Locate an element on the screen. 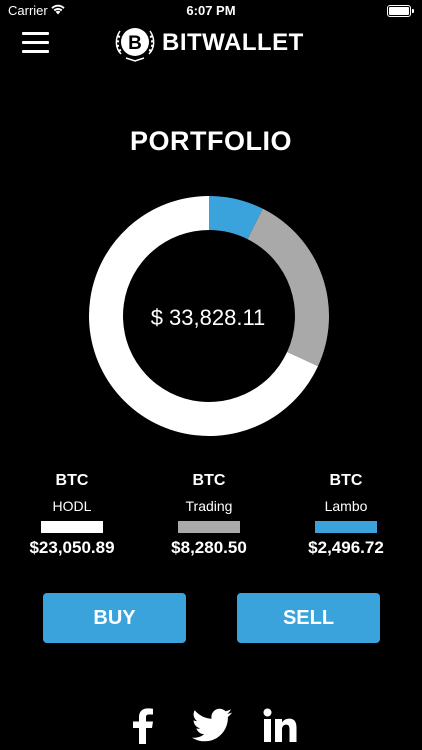  legend-item-trading: BTC Trading $8,280.50 is located at coordinates (209, 515).